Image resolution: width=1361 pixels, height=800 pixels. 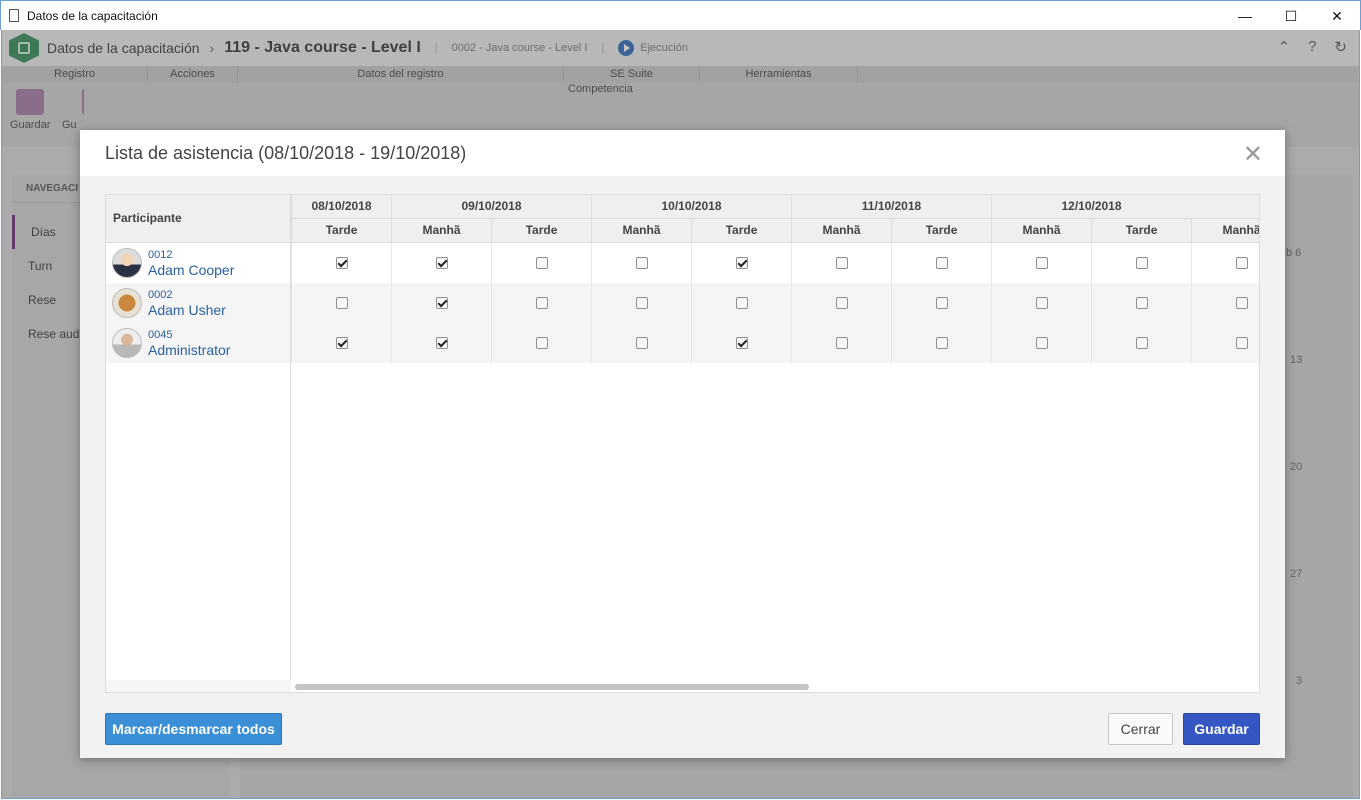 What do you see at coordinates (1140, 729) in the screenshot?
I see `cancel-button: Cerrar` at bounding box center [1140, 729].